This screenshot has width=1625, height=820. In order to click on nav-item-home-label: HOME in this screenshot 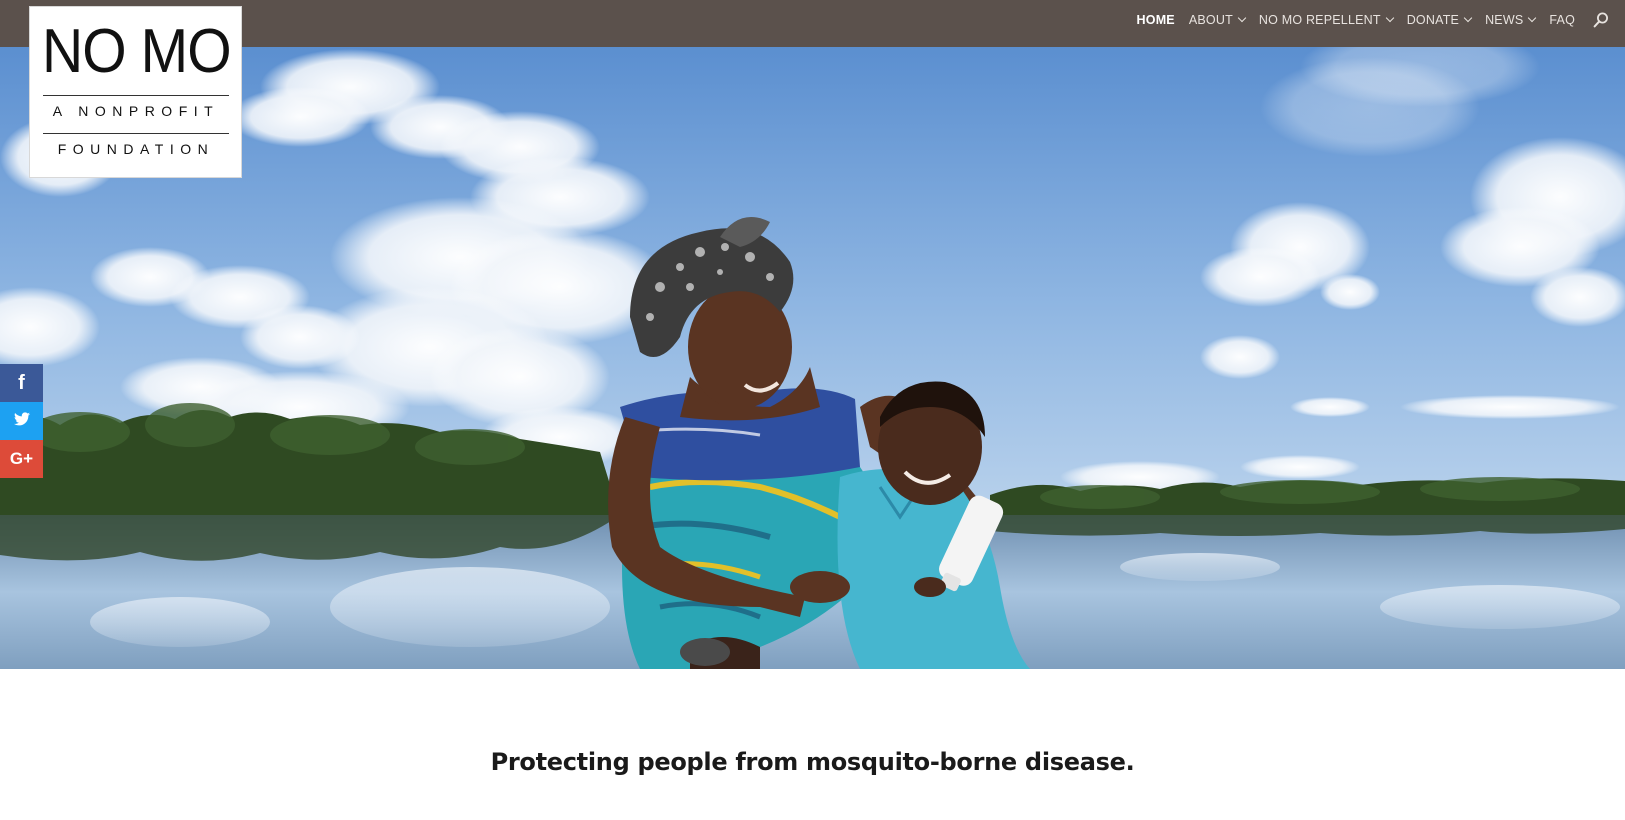, I will do `click(1155, 20)`.